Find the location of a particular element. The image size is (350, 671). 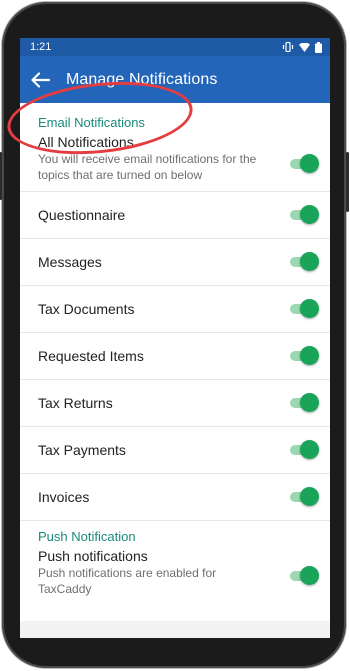

back-arrow-icon is located at coordinates (41, 80).